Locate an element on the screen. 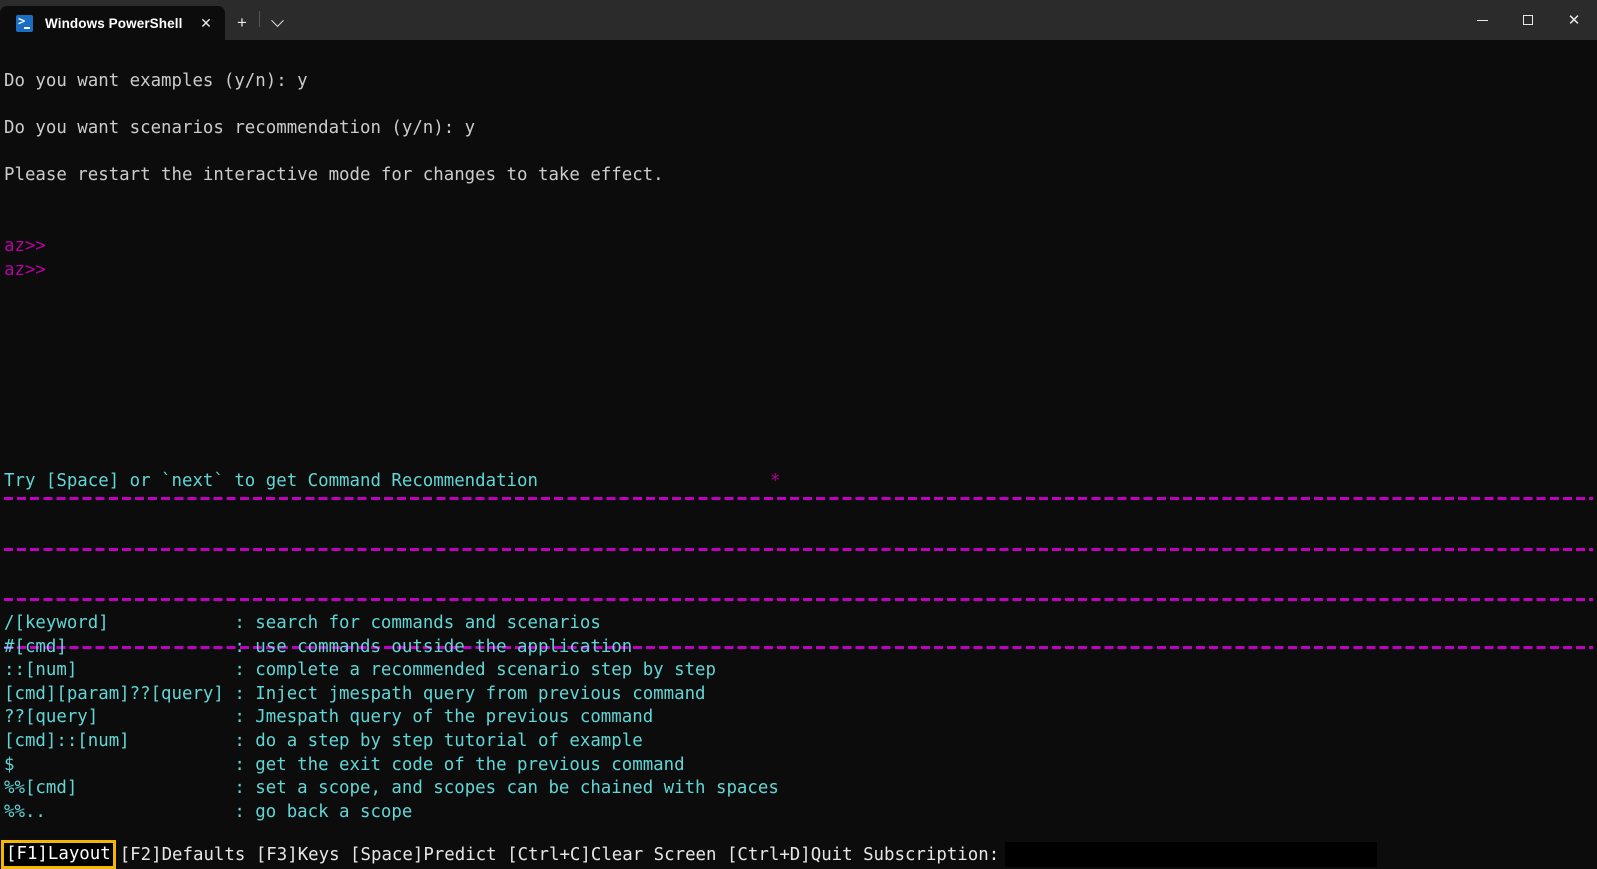 The width and height of the screenshot is (1597, 869). window-controls: ✕ is located at coordinates (1528, 20).